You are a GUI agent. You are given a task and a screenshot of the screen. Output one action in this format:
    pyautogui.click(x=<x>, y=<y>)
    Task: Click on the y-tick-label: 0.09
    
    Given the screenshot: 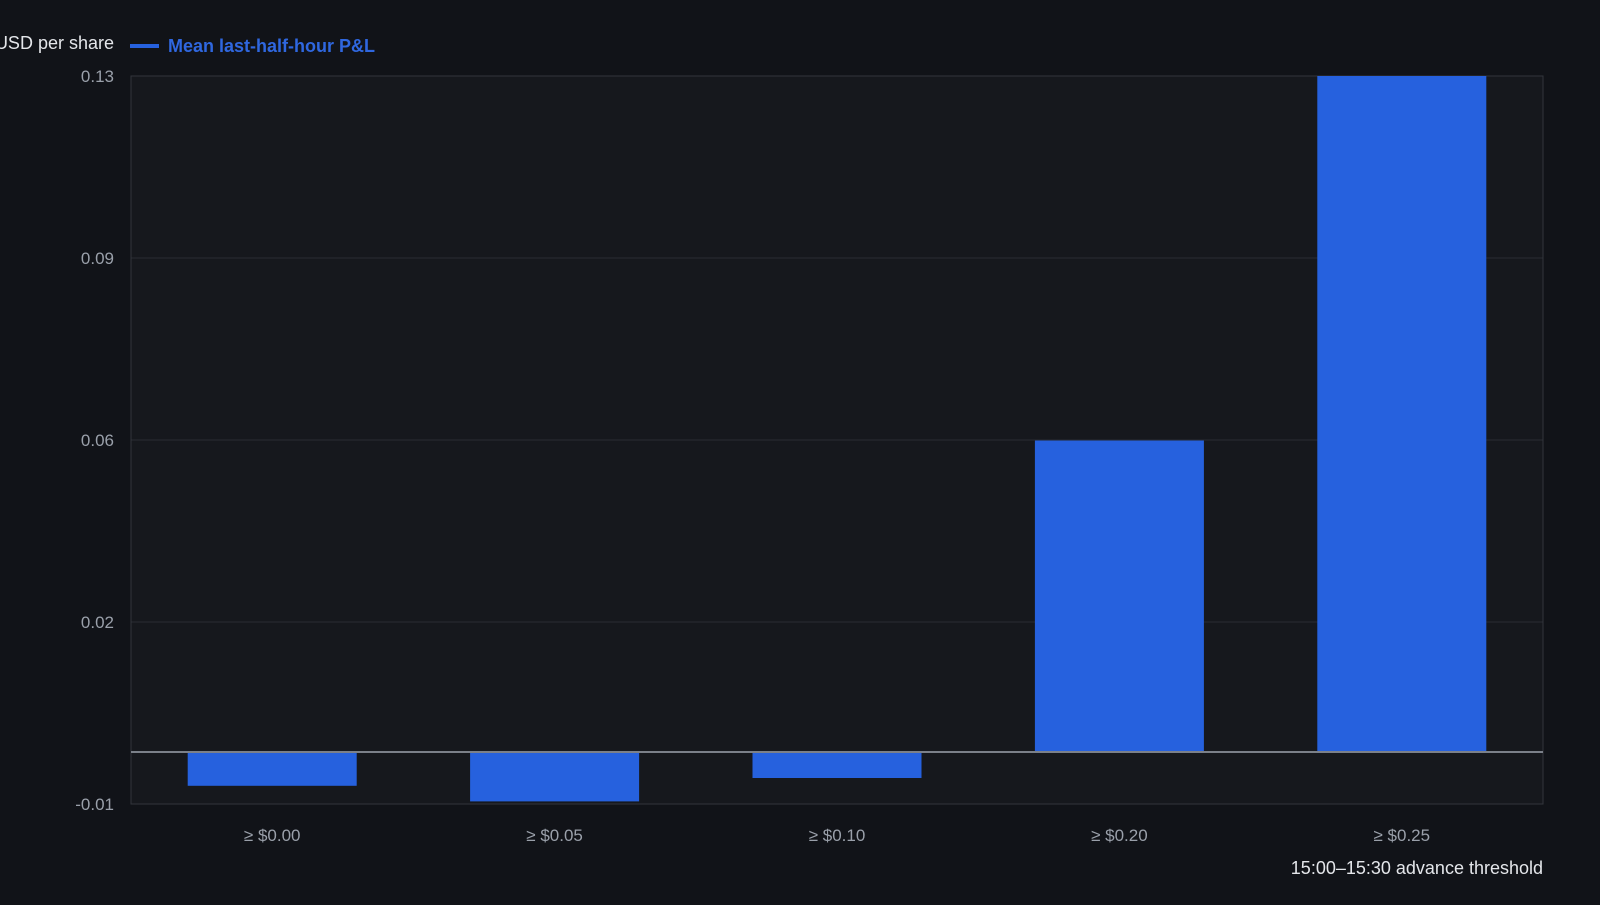 What is the action you would take?
    pyautogui.click(x=97, y=258)
    